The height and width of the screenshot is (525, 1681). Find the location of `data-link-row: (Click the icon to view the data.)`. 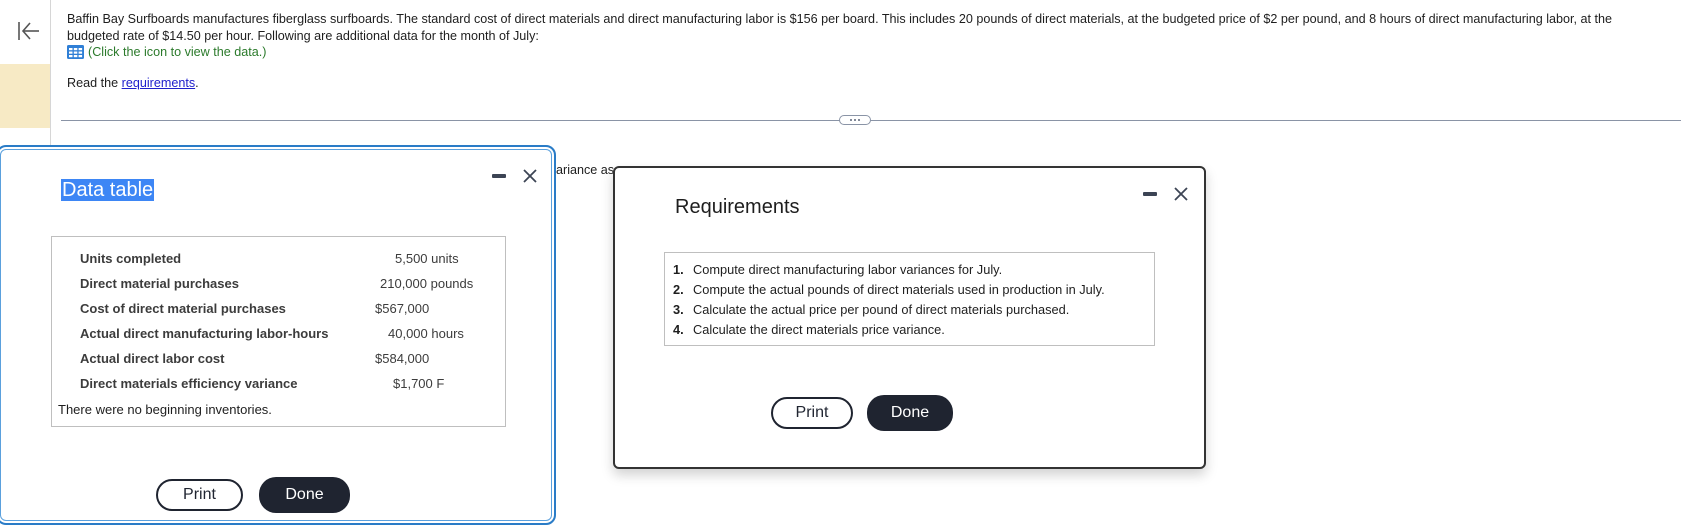

data-link-row: (Click the icon to view the data.) is located at coordinates (167, 52).